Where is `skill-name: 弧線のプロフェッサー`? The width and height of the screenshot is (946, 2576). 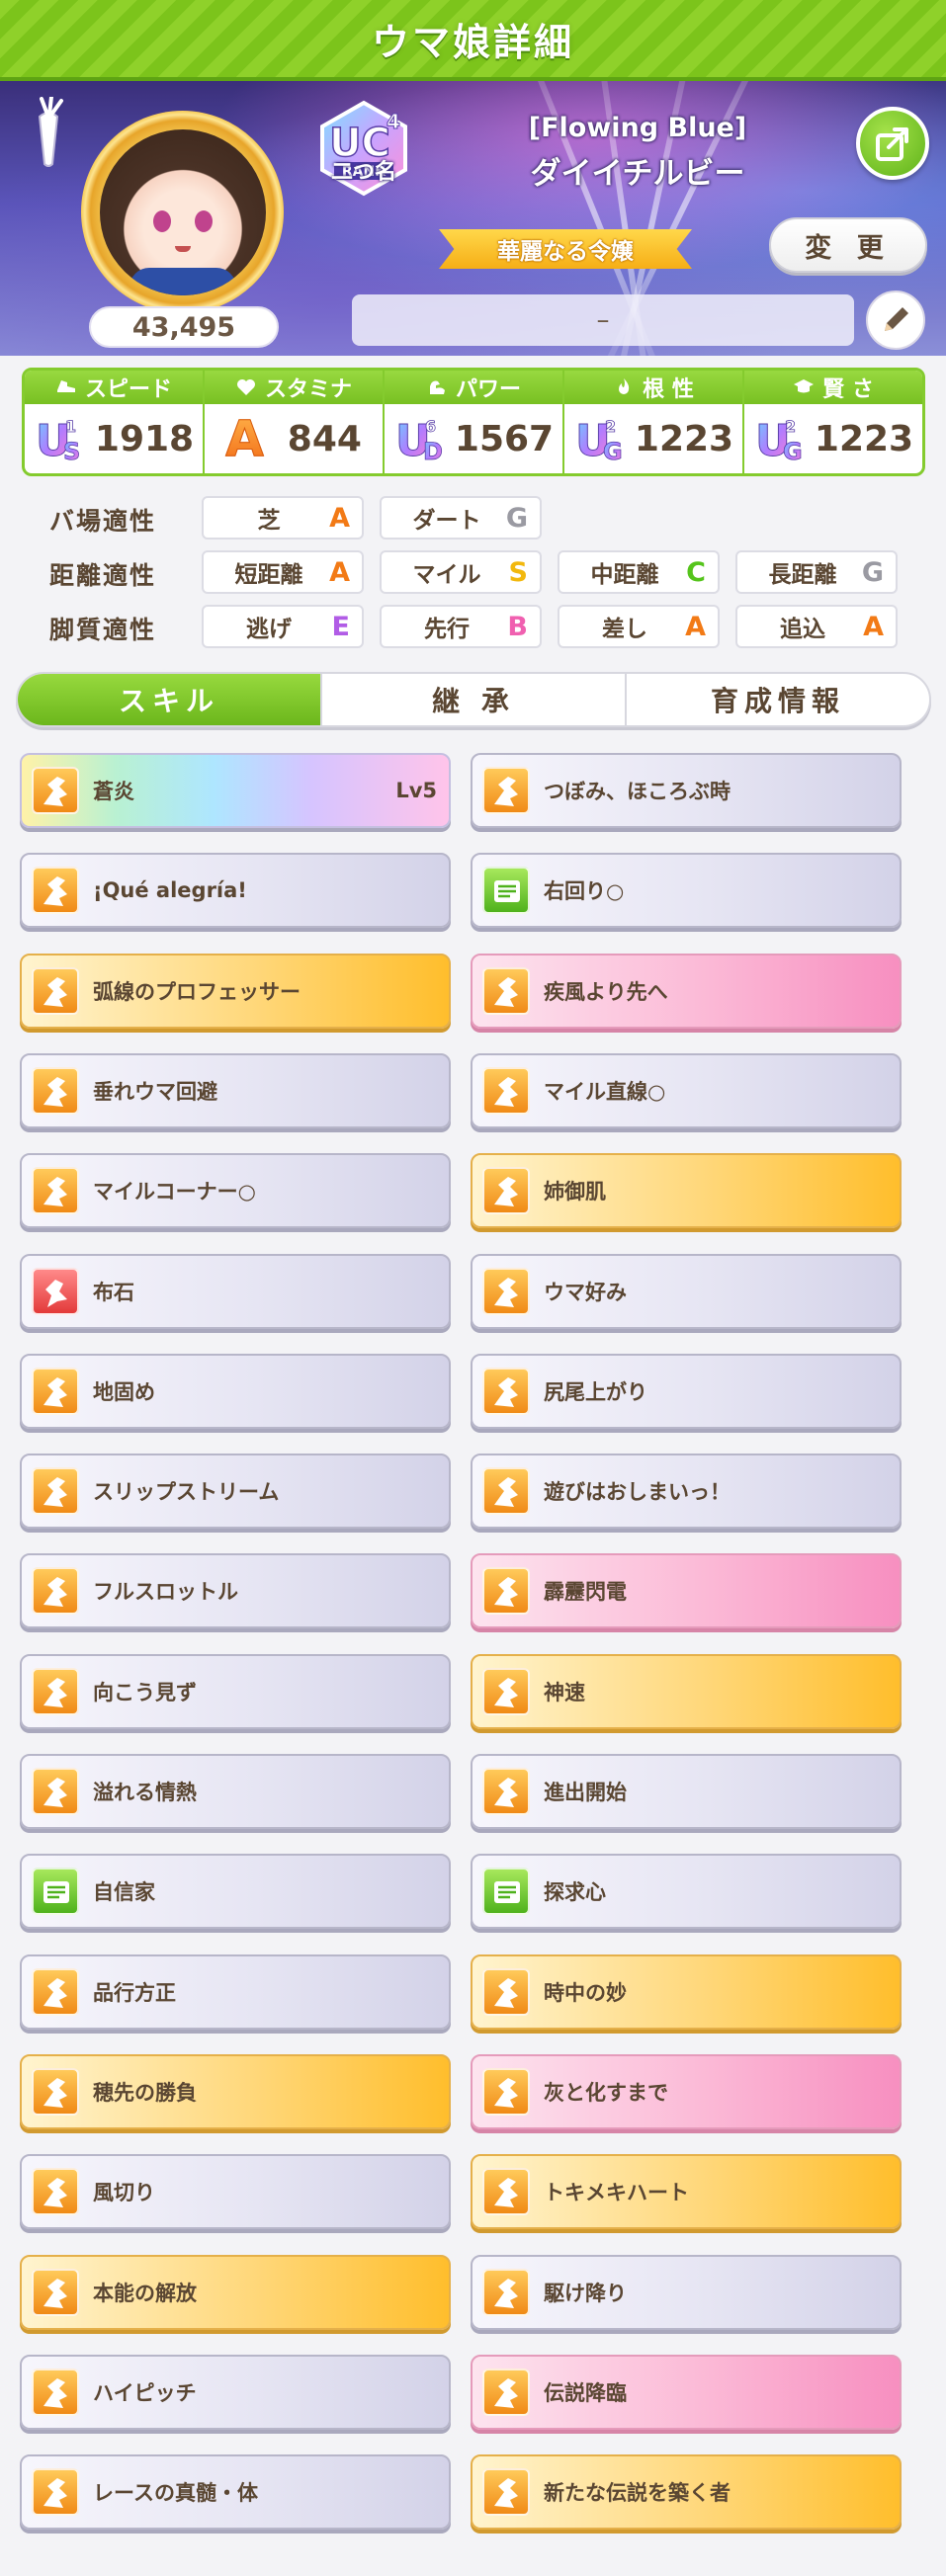 skill-name: 弧線のプロフェッサー is located at coordinates (197, 991).